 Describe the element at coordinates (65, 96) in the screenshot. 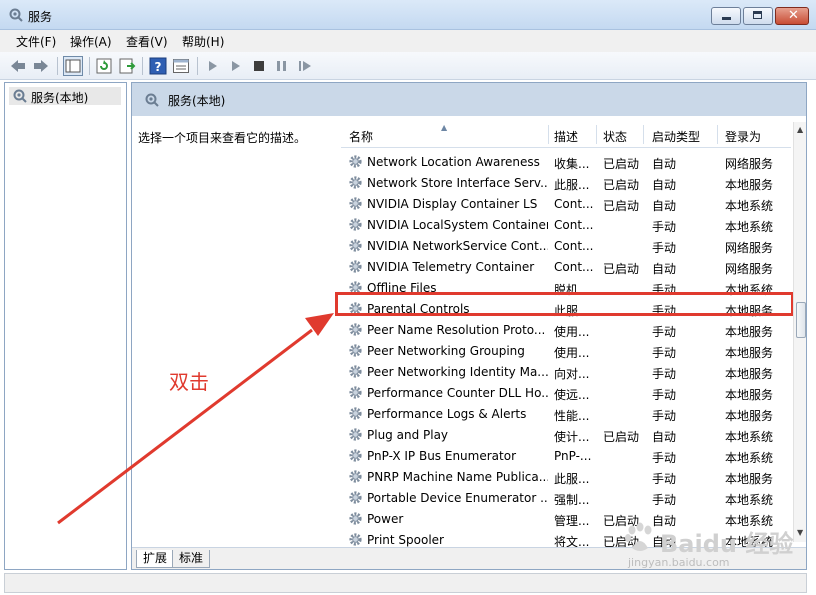

I see `tree-node-services-local: 服务(本地)` at that location.